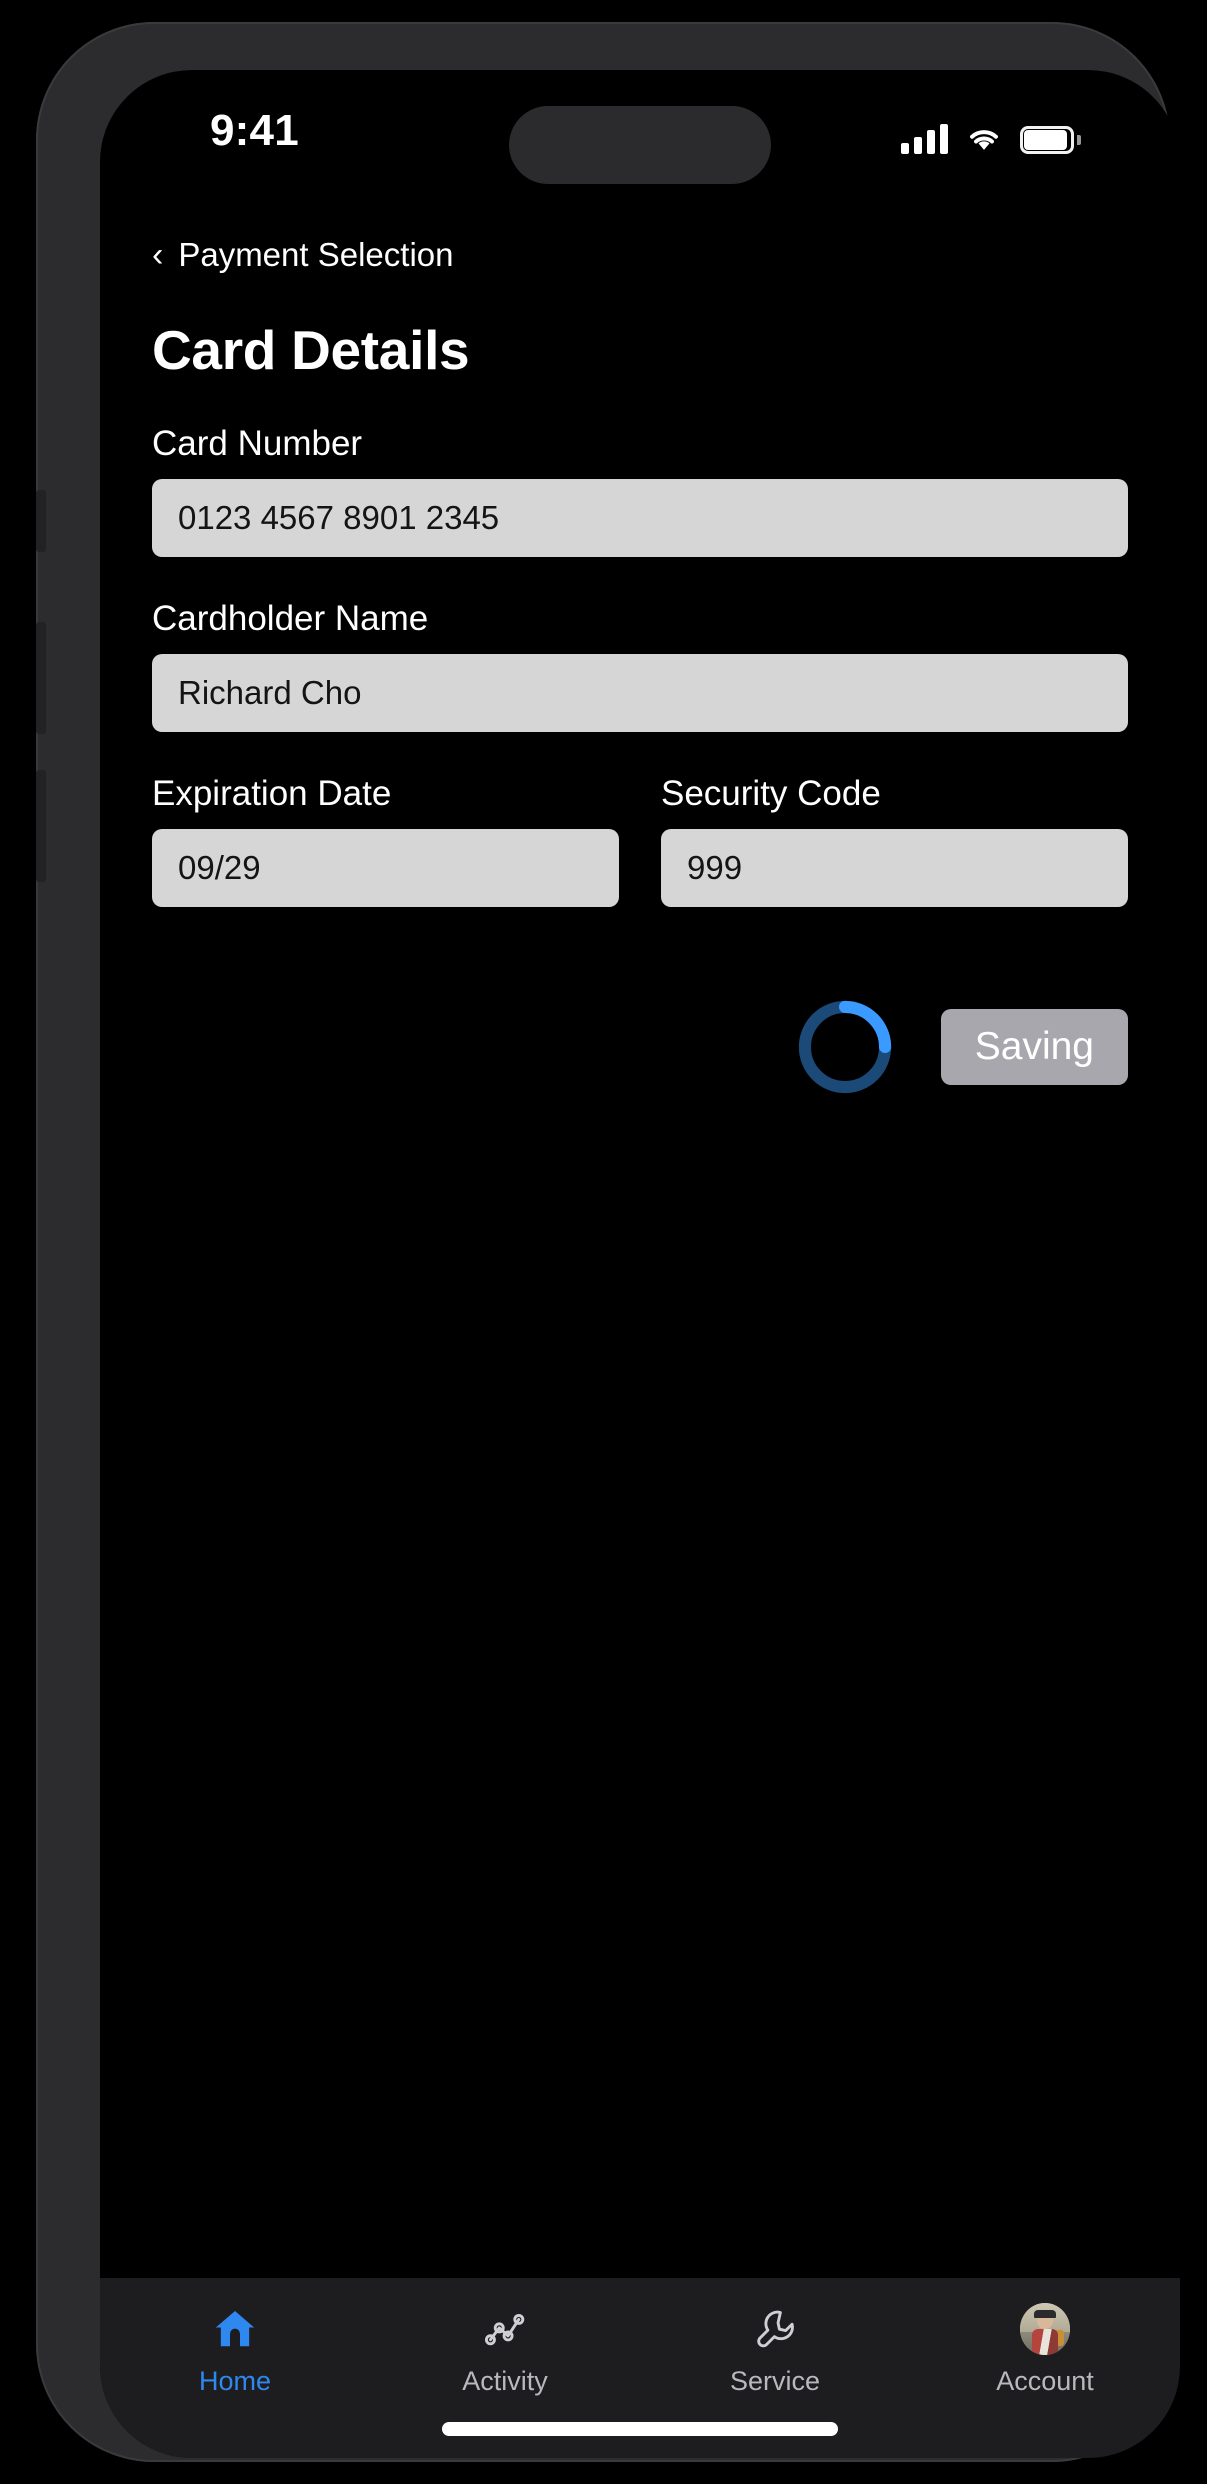  I want to click on expiry-security-row: Expiration Date Security Code, so click(640, 819).